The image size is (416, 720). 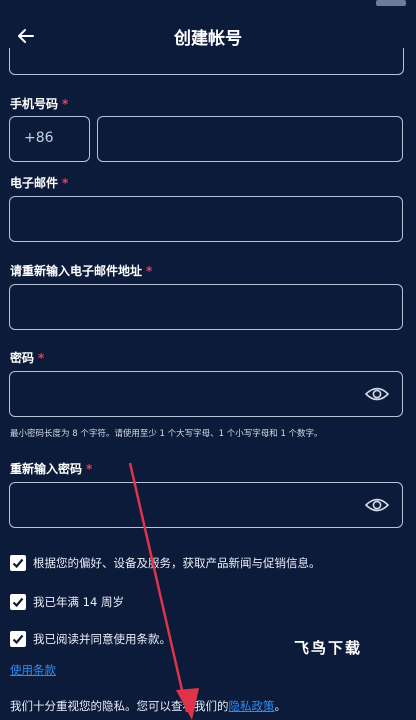 What do you see at coordinates (252, 706) in the screenshot?
I see `privacy-policy-link: 隐私政策` at bounding box center [252, 706].